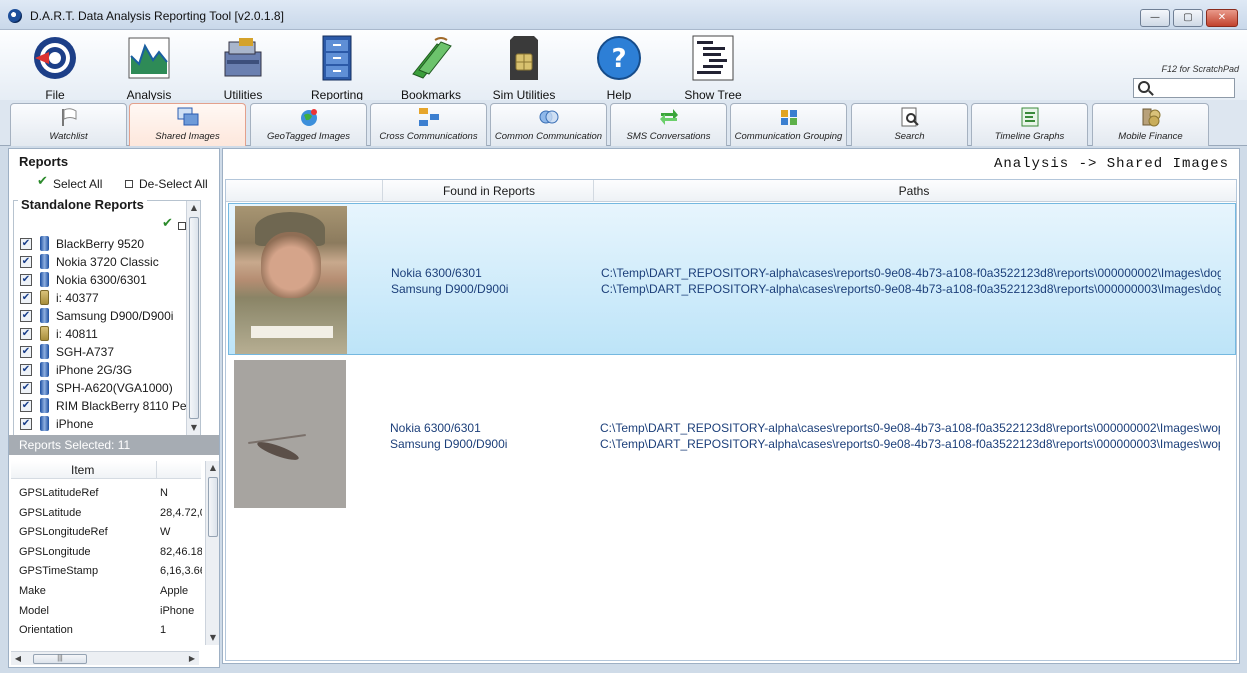 The width and height of the screenshot is (1247, 673). What do you see at coordinates (105, 298) in the screenshot?
I see `report-list-item: ✔ i: 40377` at bounding box center [105, 298].